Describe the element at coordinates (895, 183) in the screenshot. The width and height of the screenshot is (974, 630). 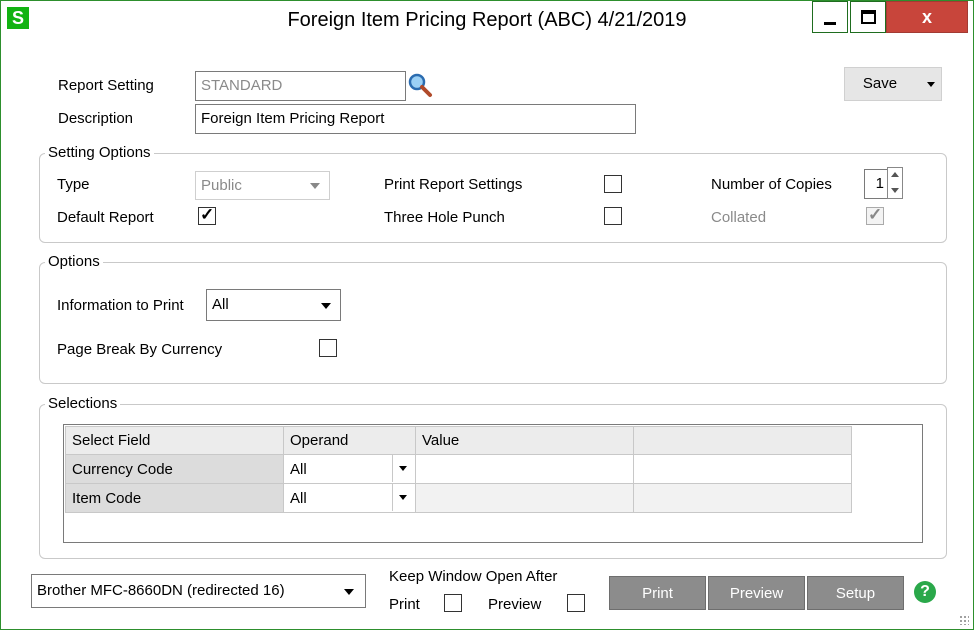
I see `copies-spinner` at that location.